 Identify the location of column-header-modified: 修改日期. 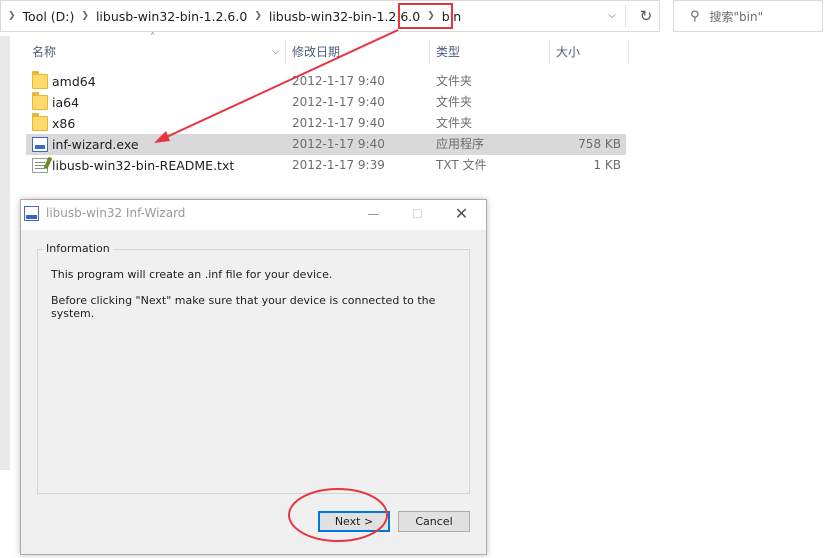
(316, 52).